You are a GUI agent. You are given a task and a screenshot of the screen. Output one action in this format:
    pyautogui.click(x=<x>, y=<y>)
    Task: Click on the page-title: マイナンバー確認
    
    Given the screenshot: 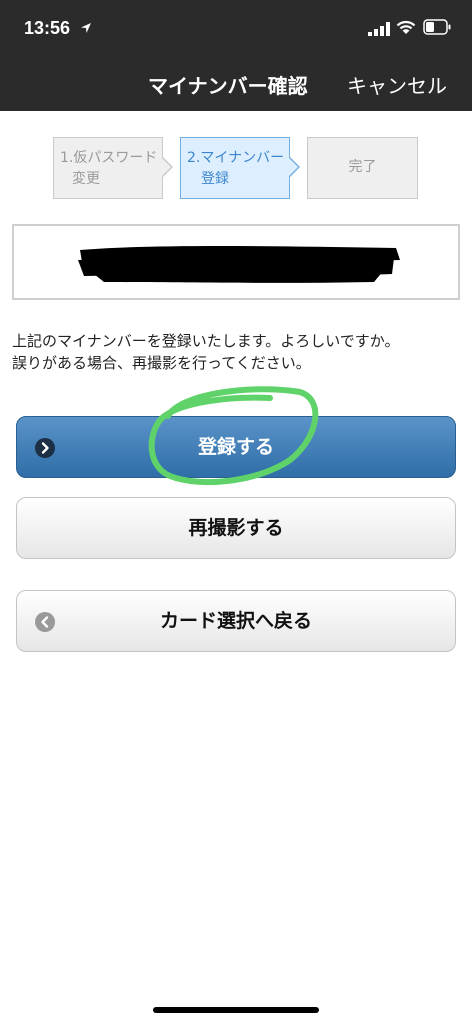 What is the action you would take?
    pyautogui.click(x=228, y=86)
    